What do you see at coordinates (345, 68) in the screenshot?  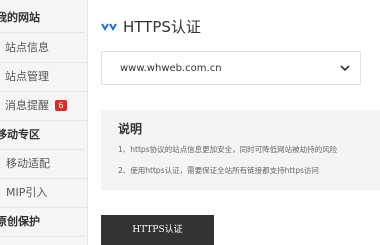 I see `chevron-down-icon` at bounding box center [345, 68].